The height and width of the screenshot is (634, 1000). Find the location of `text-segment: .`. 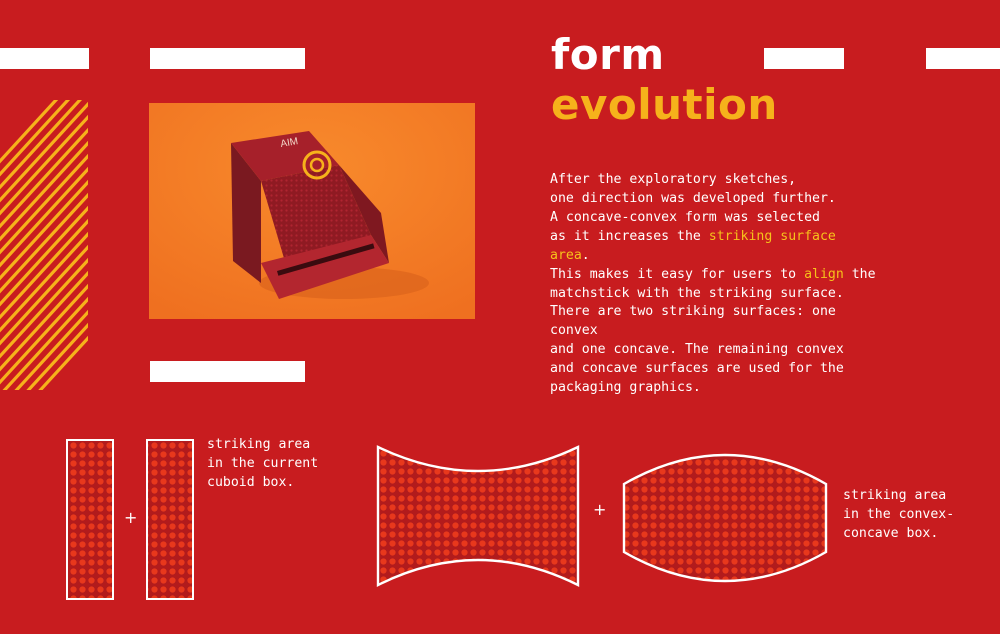

text-segment: . is located at coordinates (585, 255).